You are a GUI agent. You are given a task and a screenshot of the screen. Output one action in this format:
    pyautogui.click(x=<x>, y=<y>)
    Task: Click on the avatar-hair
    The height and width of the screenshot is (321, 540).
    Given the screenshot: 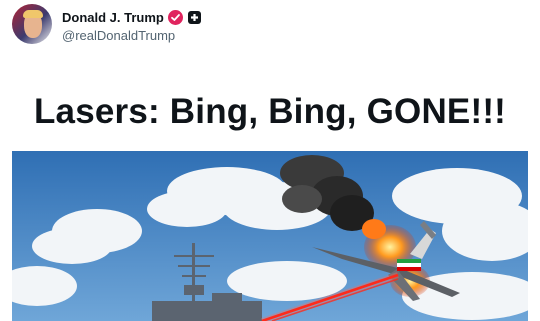 What is the action you would take?
    pyautogui.click(x=33, y=14)
    